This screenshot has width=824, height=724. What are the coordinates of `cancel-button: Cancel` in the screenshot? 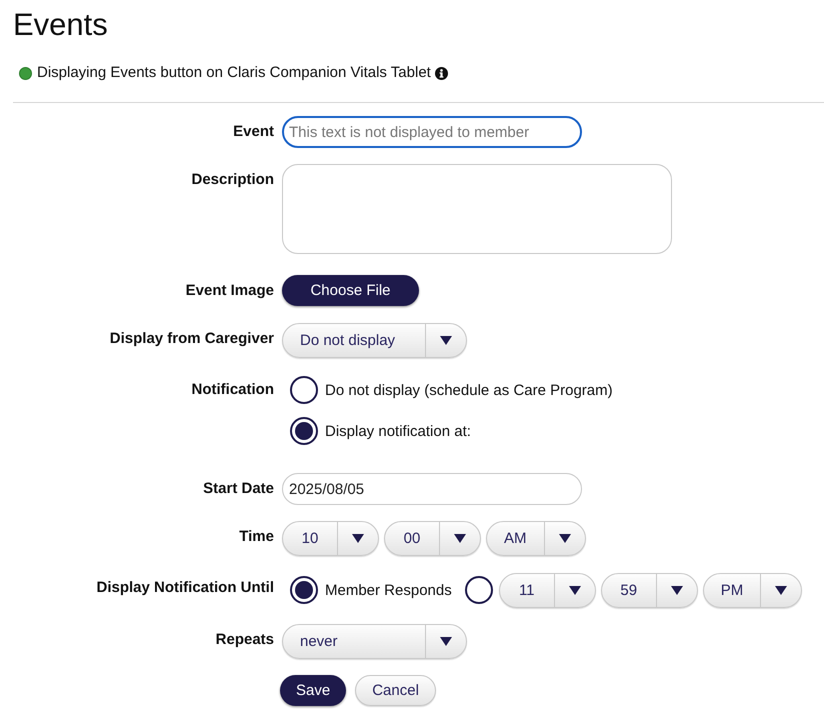 It's located at (395, 690).